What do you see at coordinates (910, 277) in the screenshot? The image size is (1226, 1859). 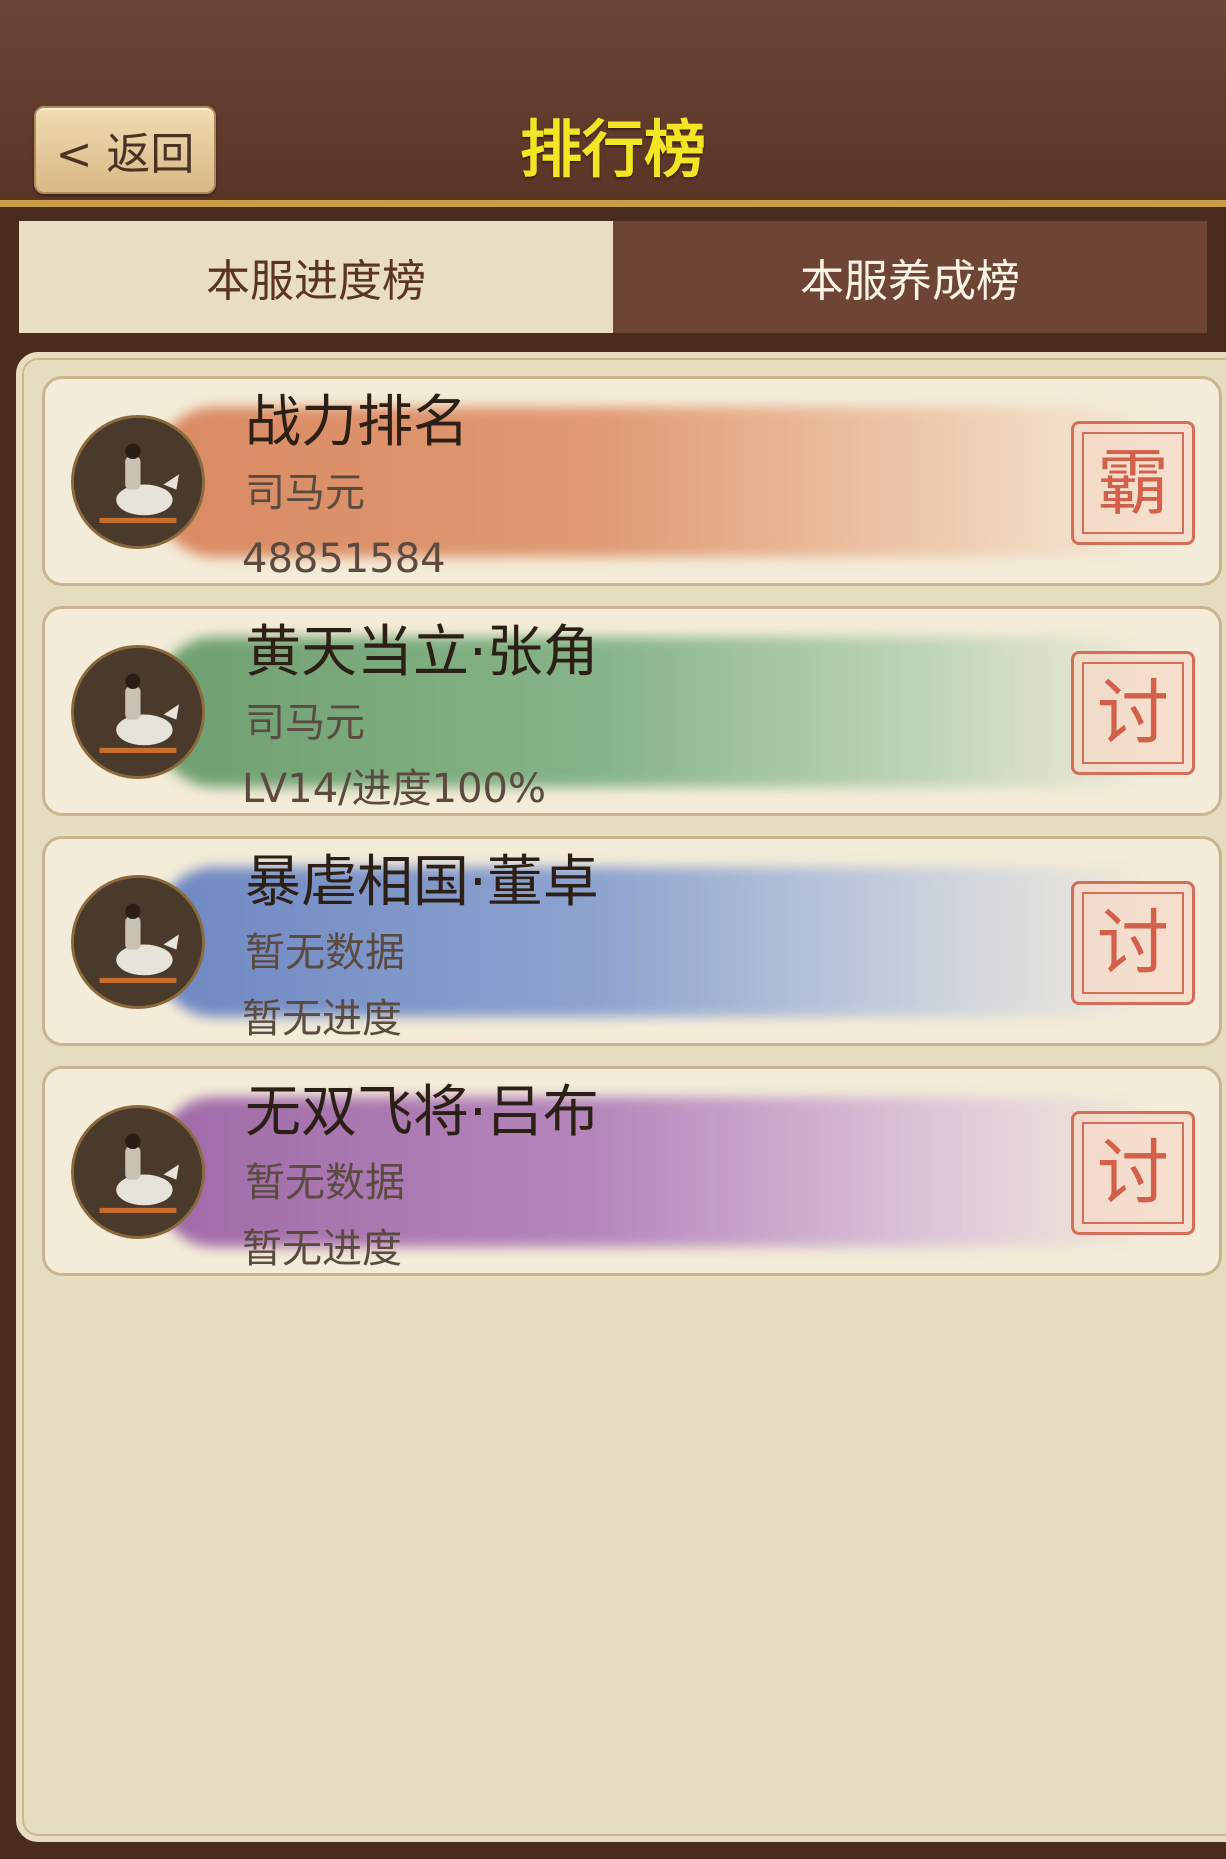 I see `tab-server-growth: 本服养成榜` at bounding box center [910, 277].